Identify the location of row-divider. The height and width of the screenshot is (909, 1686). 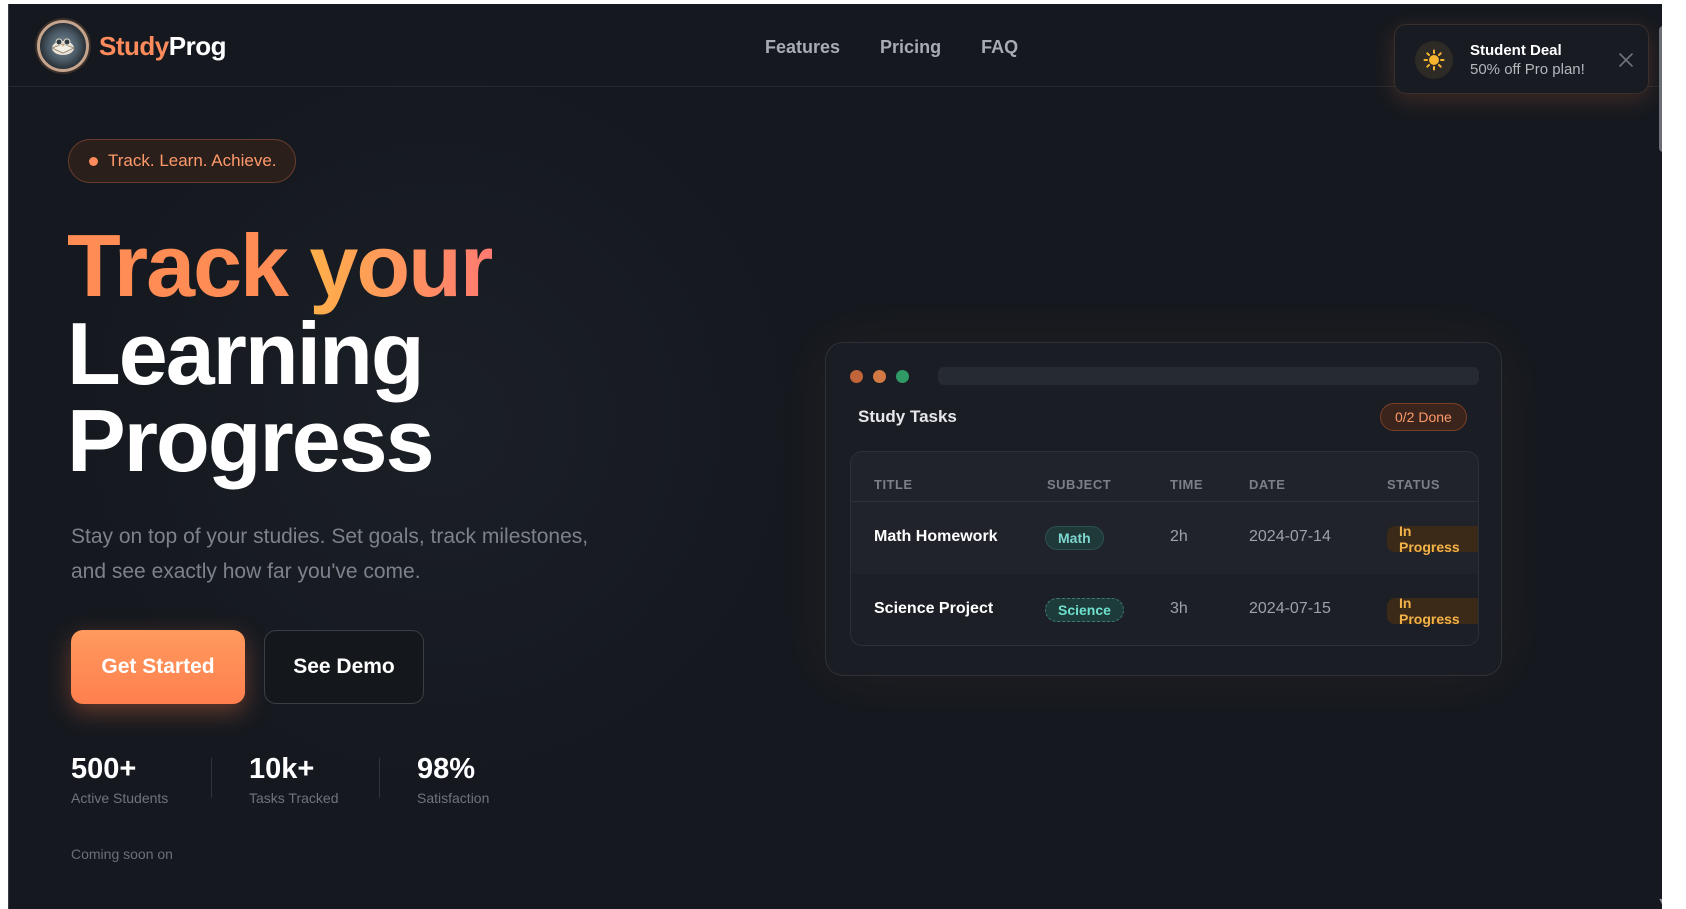
(1164, 501).